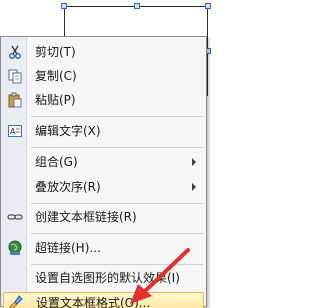 Image resolution: width=320 pixels, height=308 pixels. Describe the element at coordinates (68, 131) in the screenshot. I see `menu-item-label: 编辑文字(X)` at that location.